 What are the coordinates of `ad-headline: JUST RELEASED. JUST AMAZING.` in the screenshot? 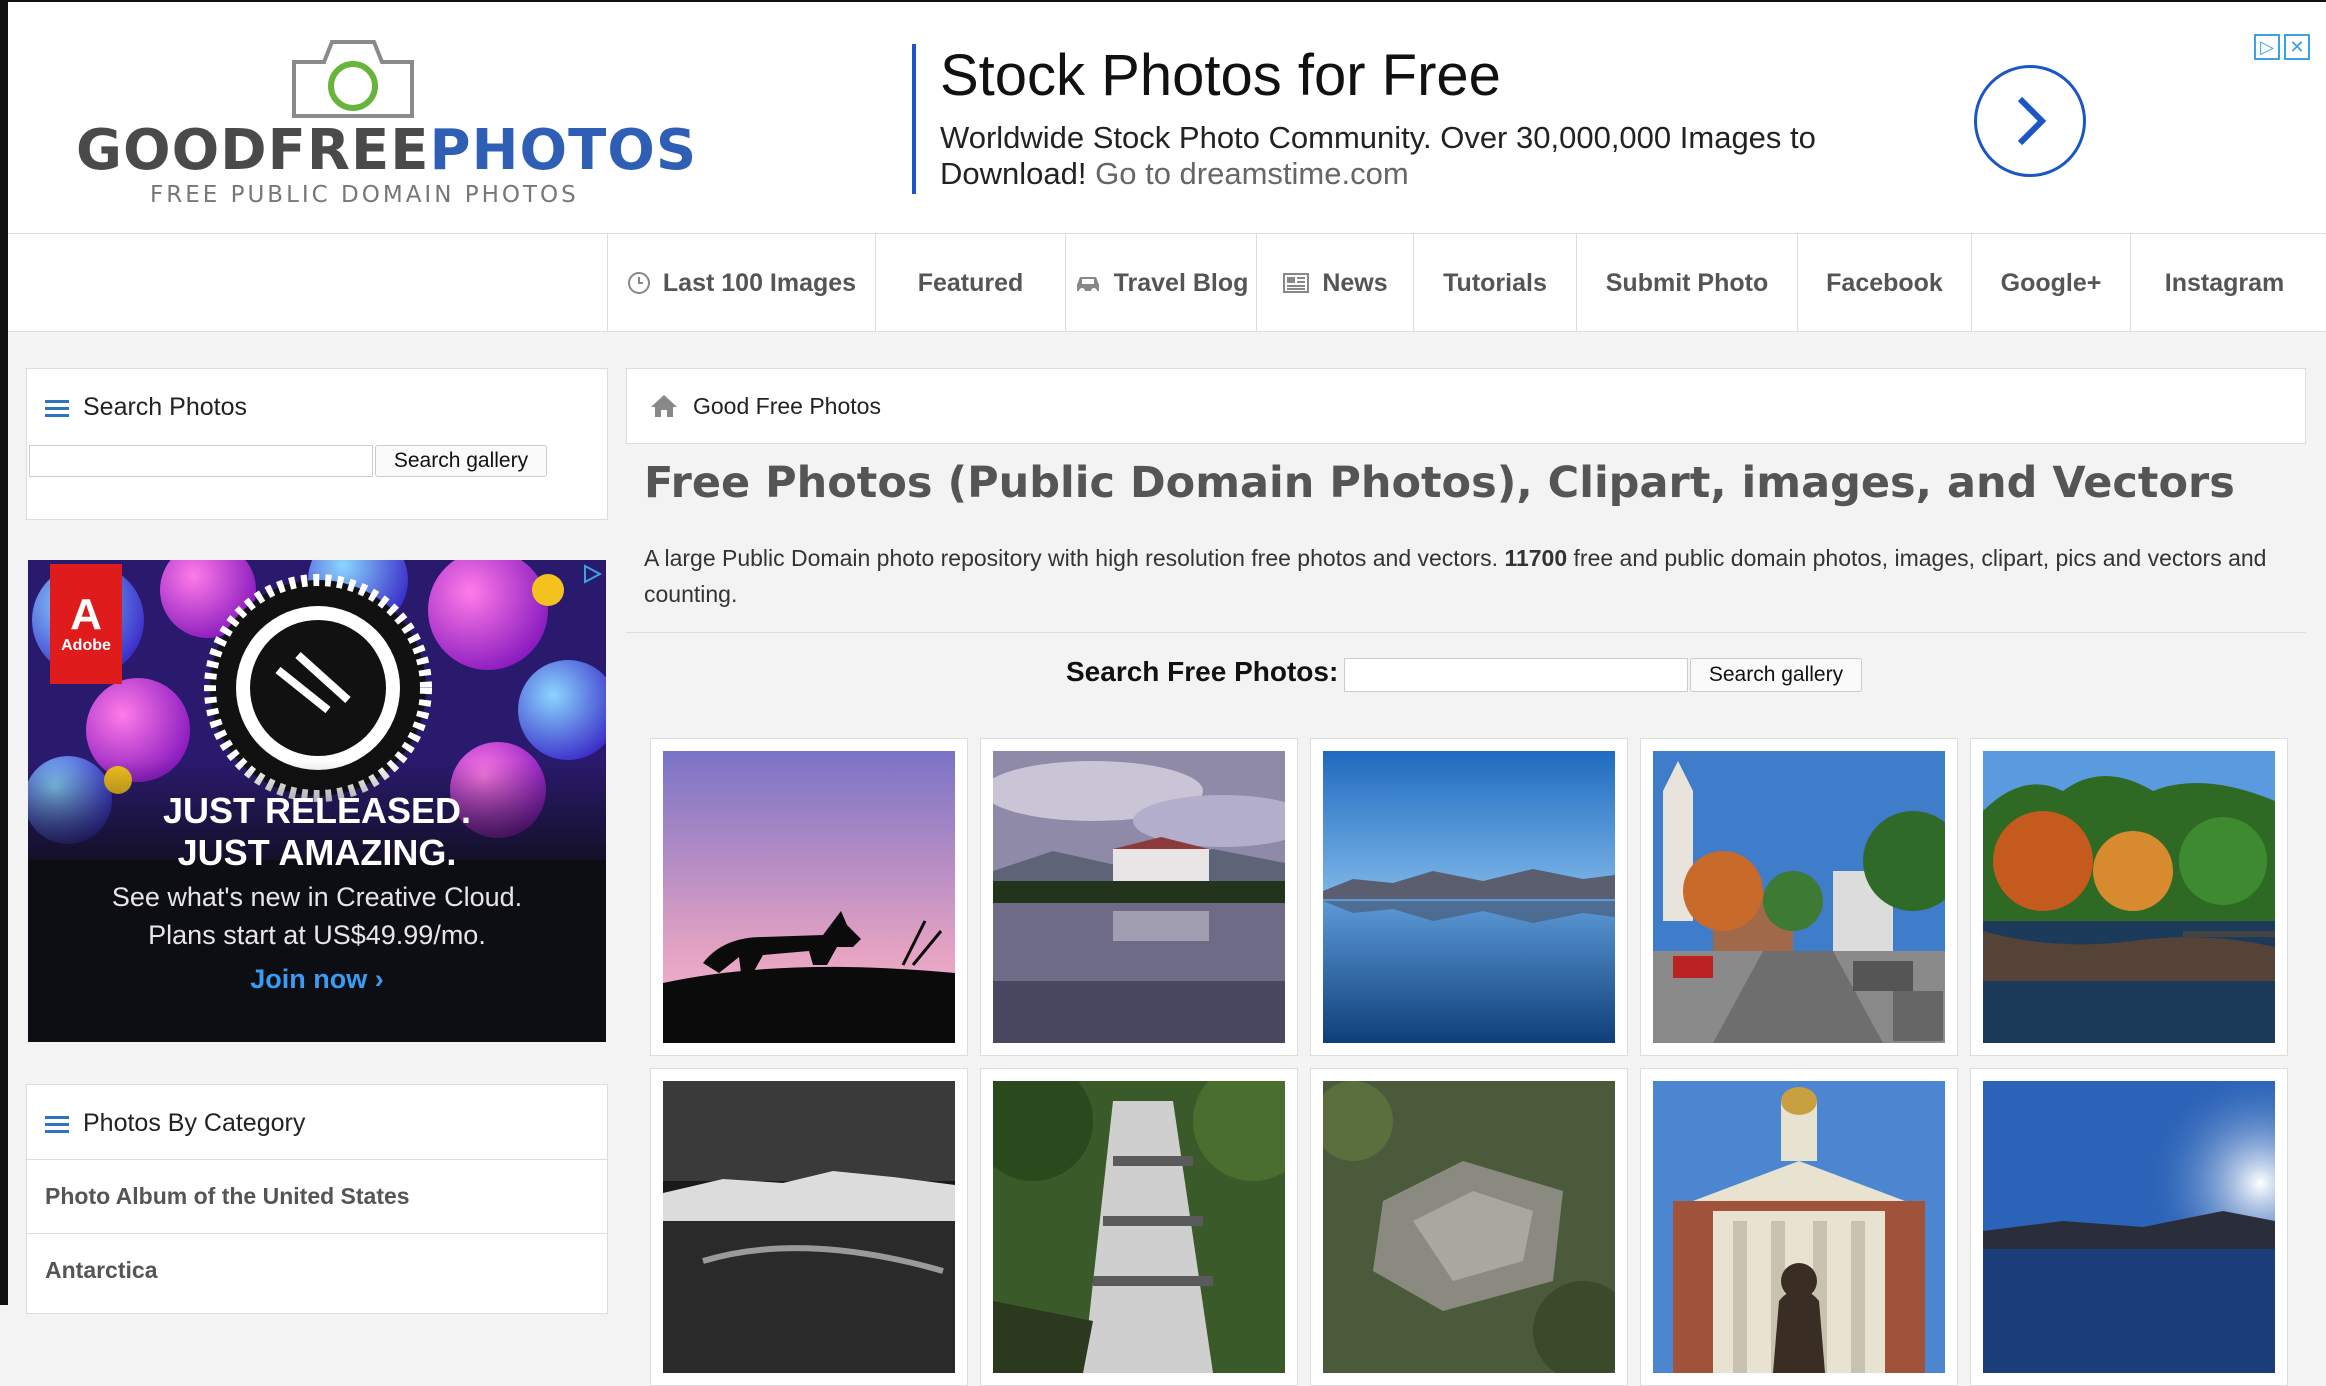 It's located at (317, 831).